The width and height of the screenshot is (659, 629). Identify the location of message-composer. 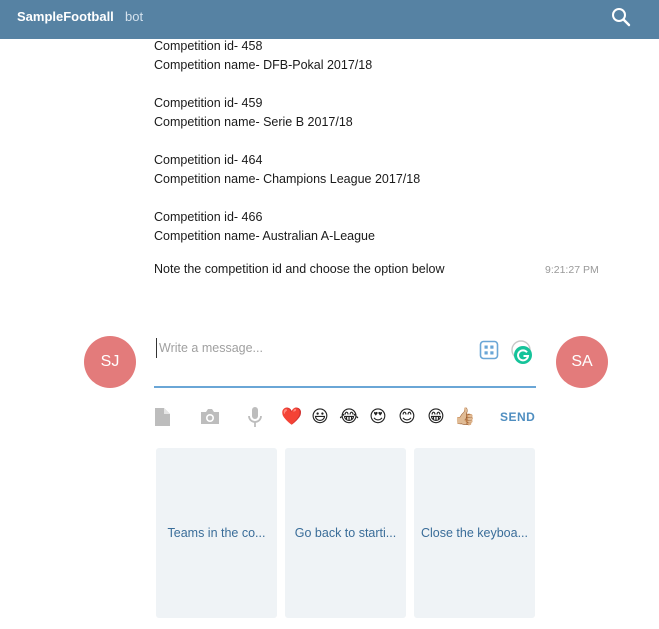
(345, 360).